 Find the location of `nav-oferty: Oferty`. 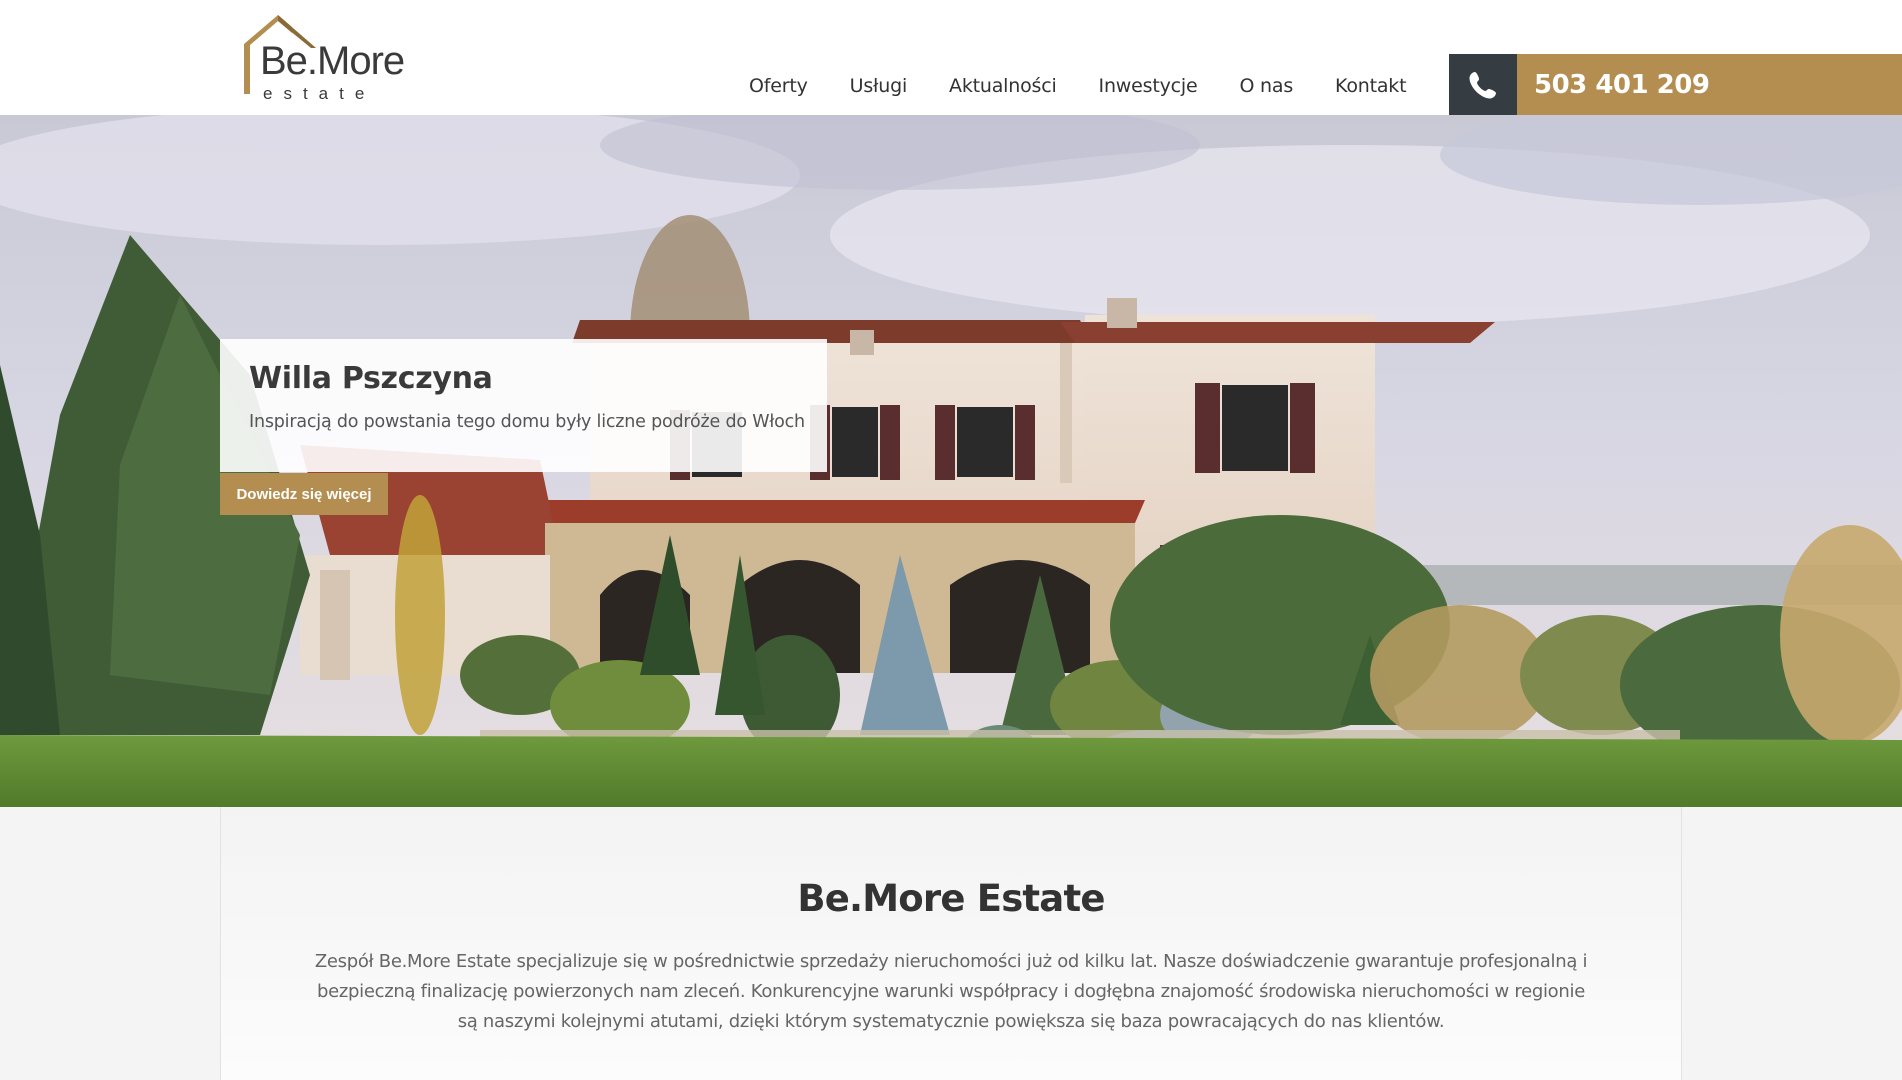

nav-oferty: Oferty is located at coordinates (778, 86).